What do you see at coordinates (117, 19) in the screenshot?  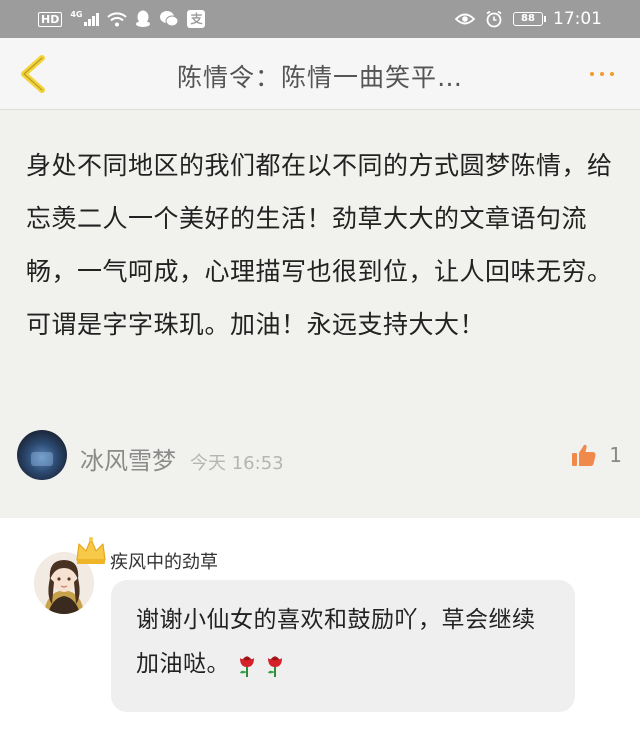 I see `wifi-icon` at bounding box center [117, 19].